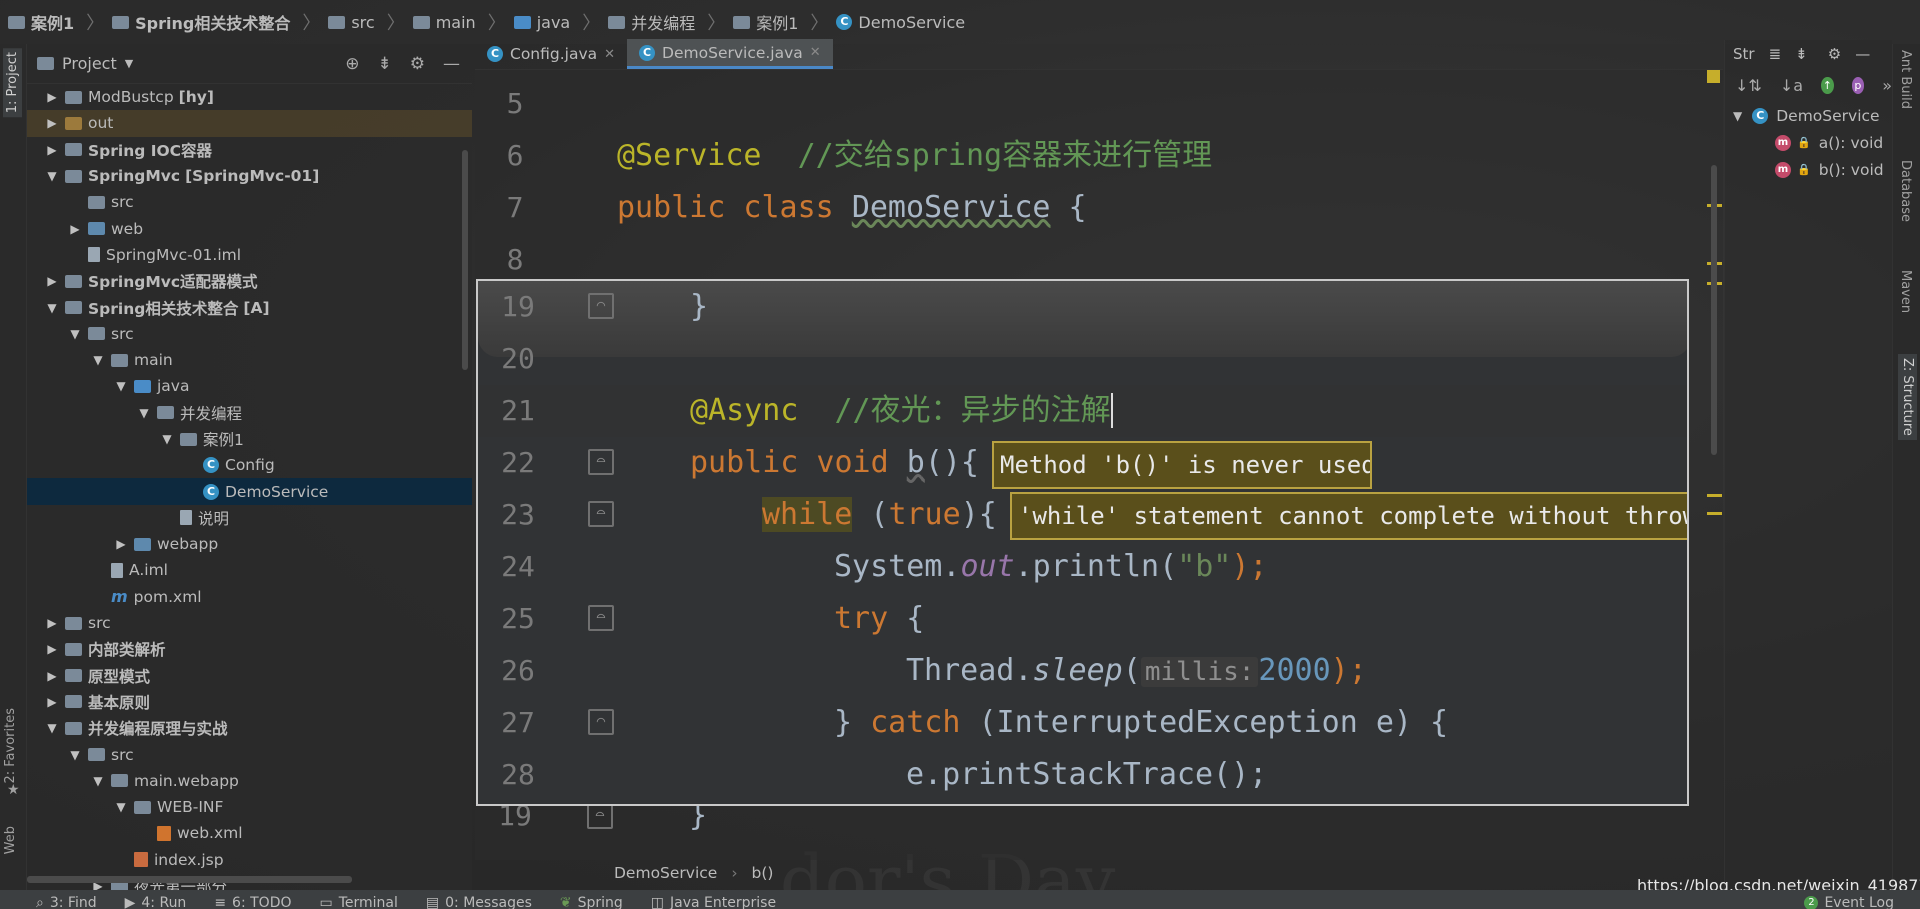  Describe the element at coordinates (1905, 191) in the screenshot. I see `tab-database: Database` at that location.